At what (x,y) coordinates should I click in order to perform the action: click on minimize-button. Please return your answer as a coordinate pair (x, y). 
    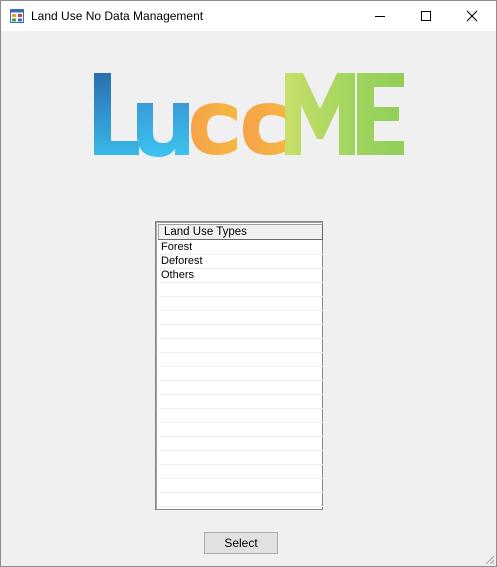
    Looking at the image, I should click on (380, 16).